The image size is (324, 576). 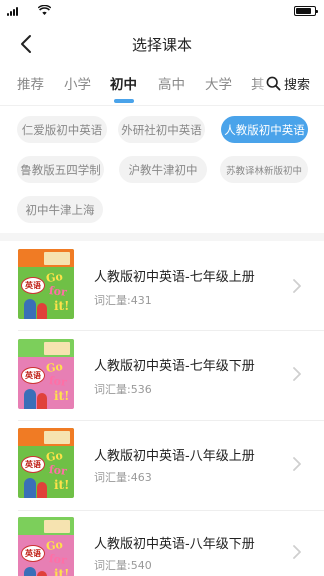 What do you see at coordinates (123, 477) in the screenshot?
I see `book-vocab-count: 词汇量:463` at bounding box center [123, 477].